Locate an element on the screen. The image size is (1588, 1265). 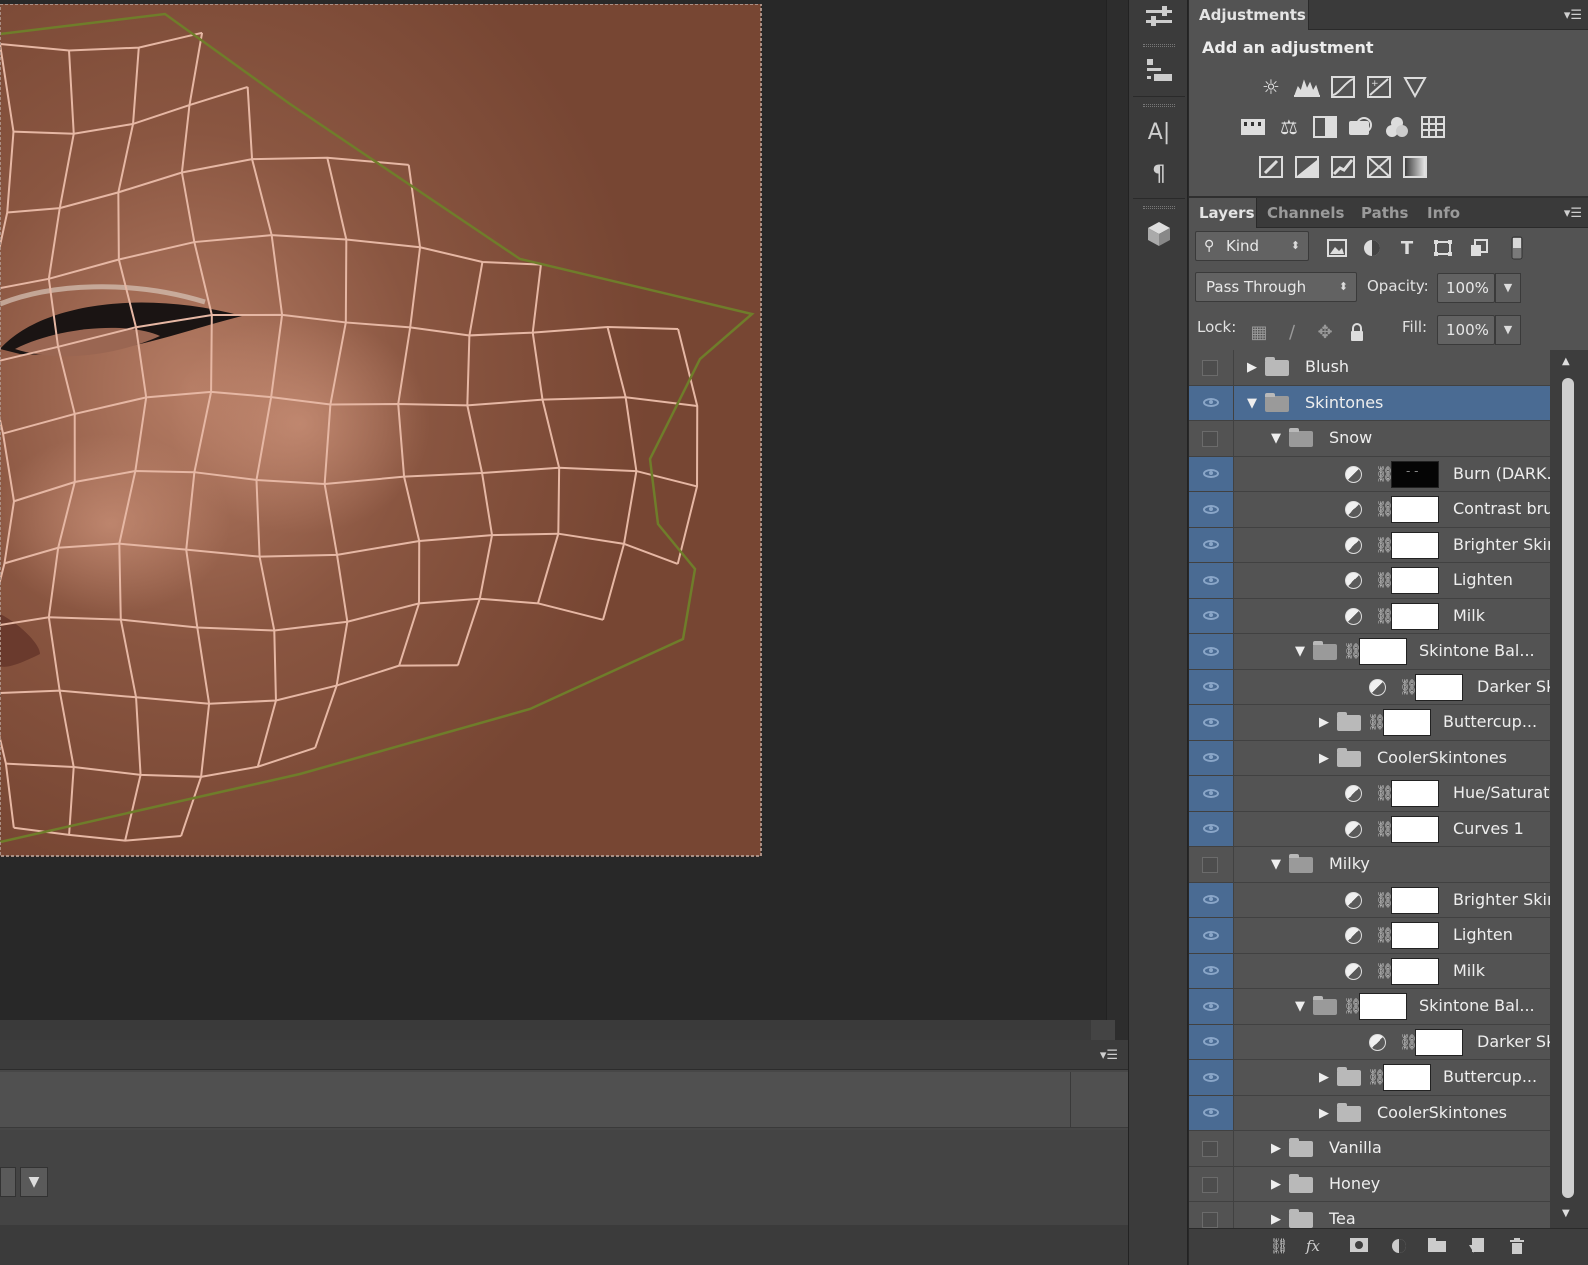
hue-saturation-icon is located at coordinates (1253, 127).